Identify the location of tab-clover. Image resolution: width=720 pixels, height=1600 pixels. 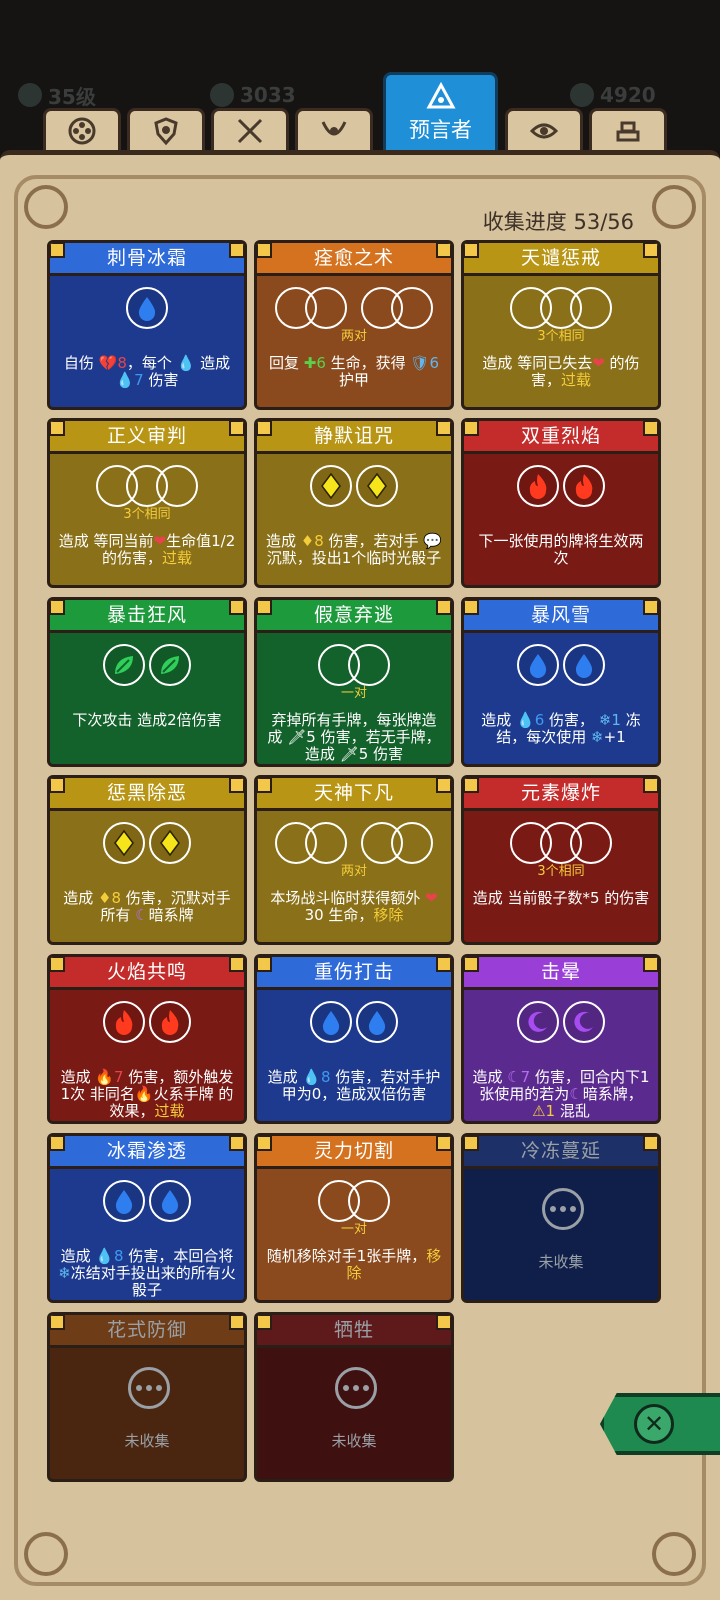
(82, 129).